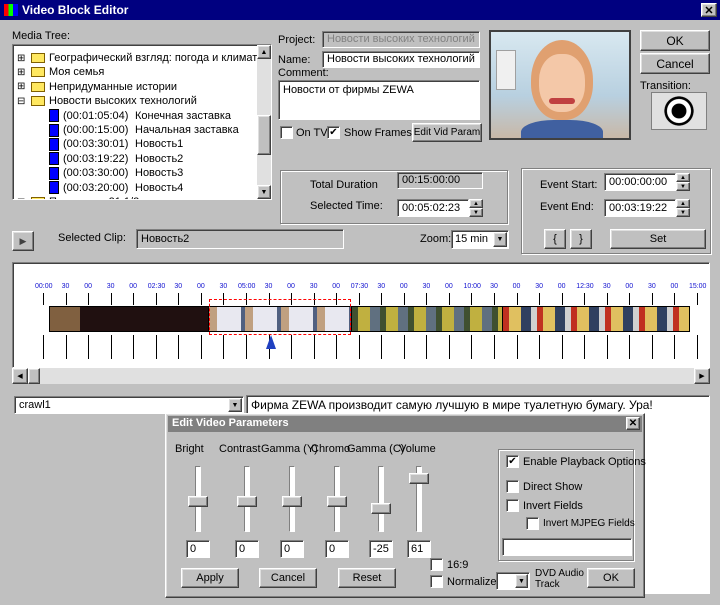  I want to click on ruler-label: 30, so click(539, 286).